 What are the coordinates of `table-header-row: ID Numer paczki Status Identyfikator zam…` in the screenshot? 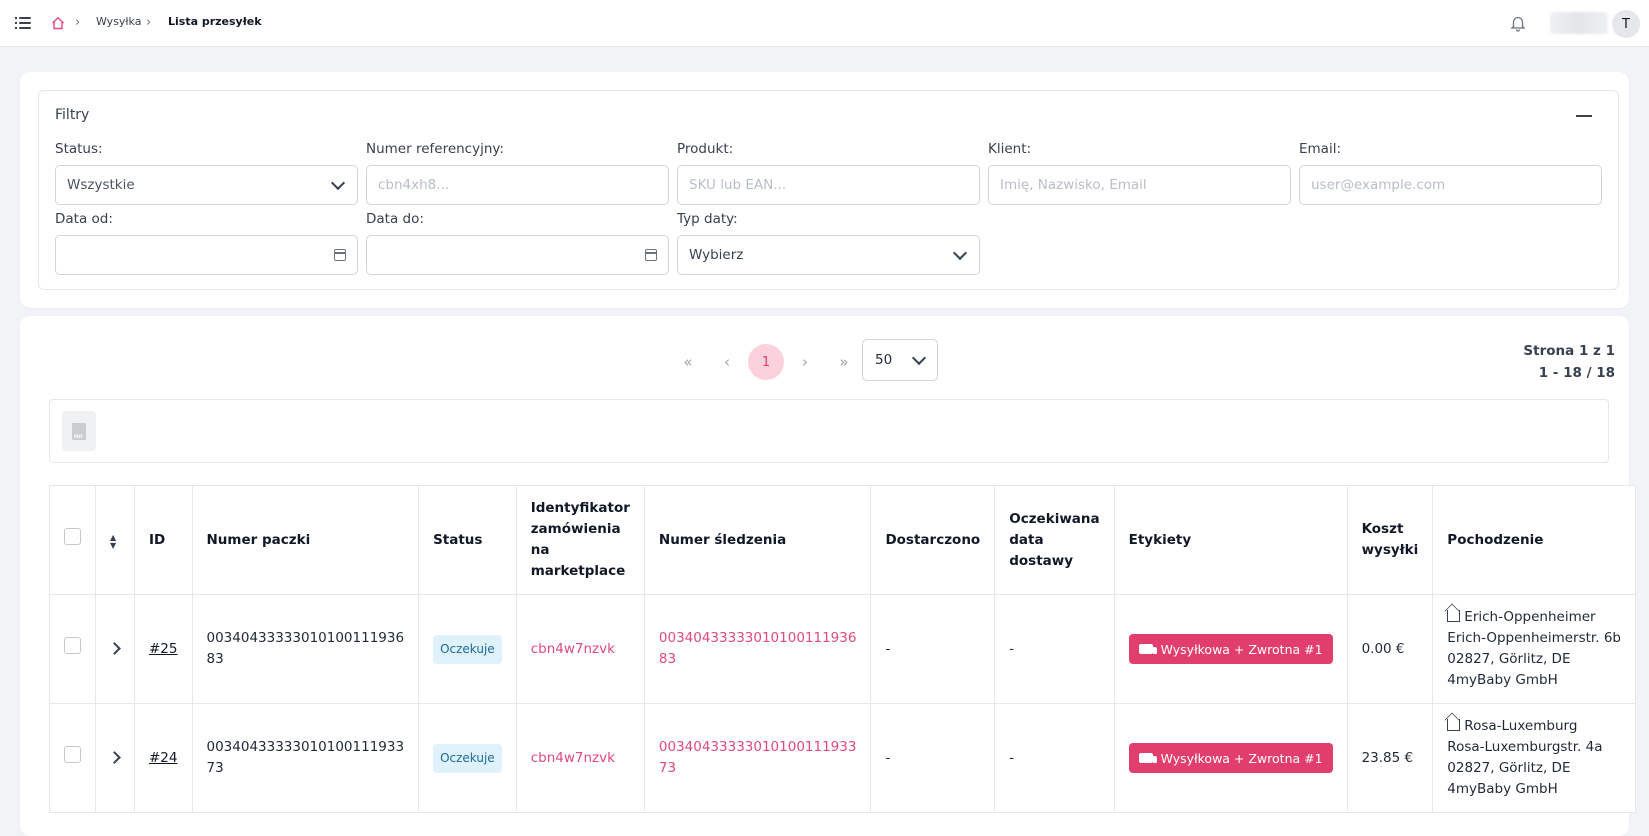 It's located at (842, 540).